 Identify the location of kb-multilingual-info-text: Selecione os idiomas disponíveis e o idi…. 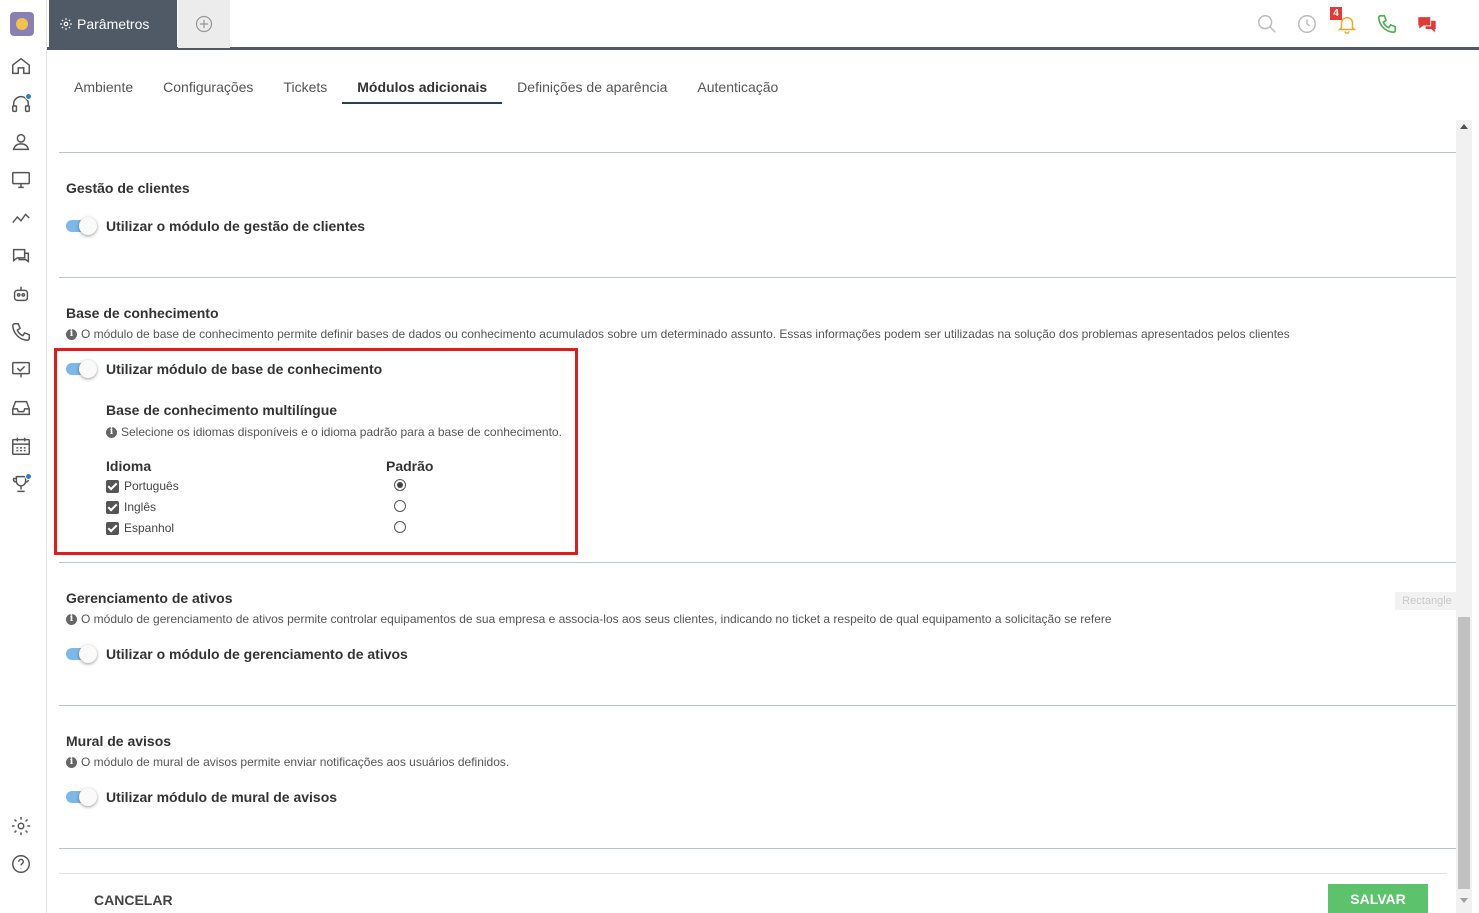
(341, 432).